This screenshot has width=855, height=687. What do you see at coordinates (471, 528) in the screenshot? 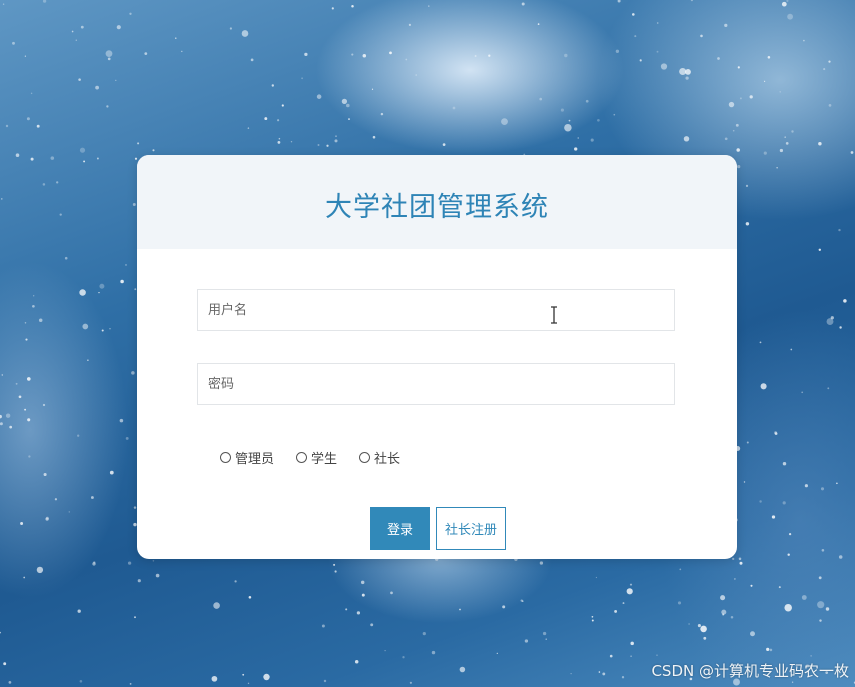
I see `register-button: 社长注册` at bounding box center [471, 528].